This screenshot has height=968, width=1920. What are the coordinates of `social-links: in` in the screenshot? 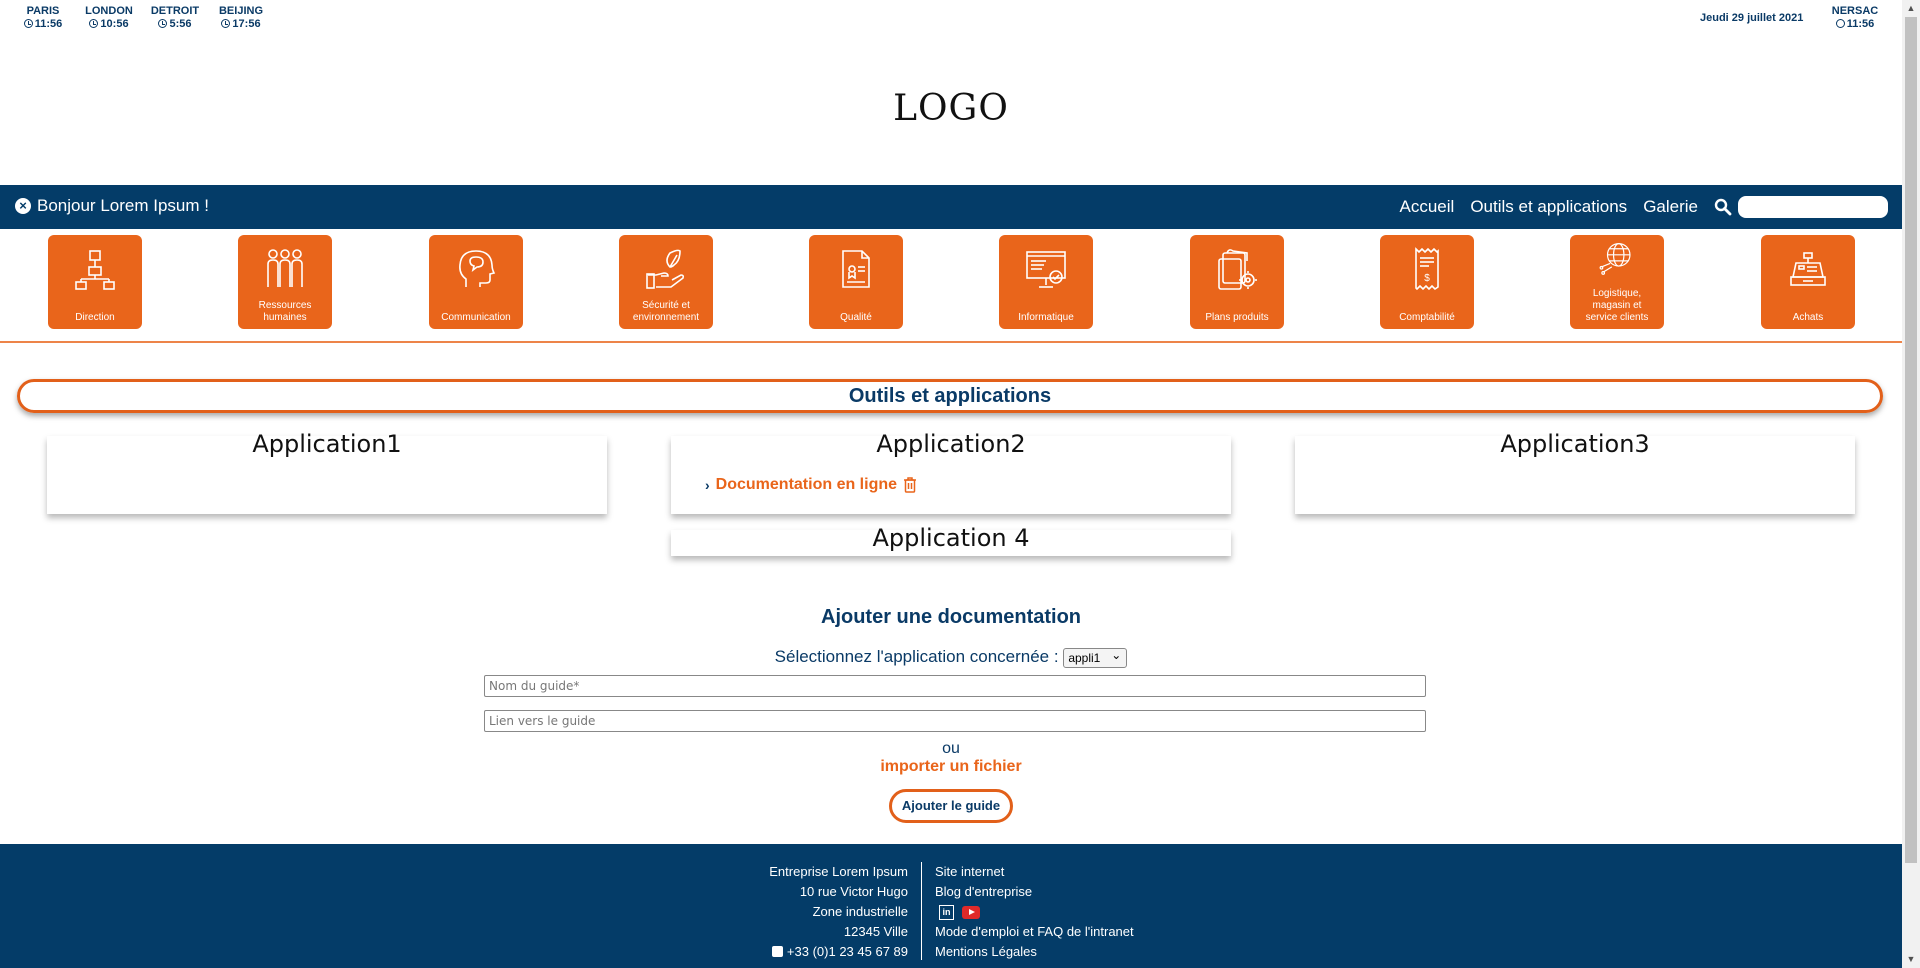 It's located at (1034, 912).